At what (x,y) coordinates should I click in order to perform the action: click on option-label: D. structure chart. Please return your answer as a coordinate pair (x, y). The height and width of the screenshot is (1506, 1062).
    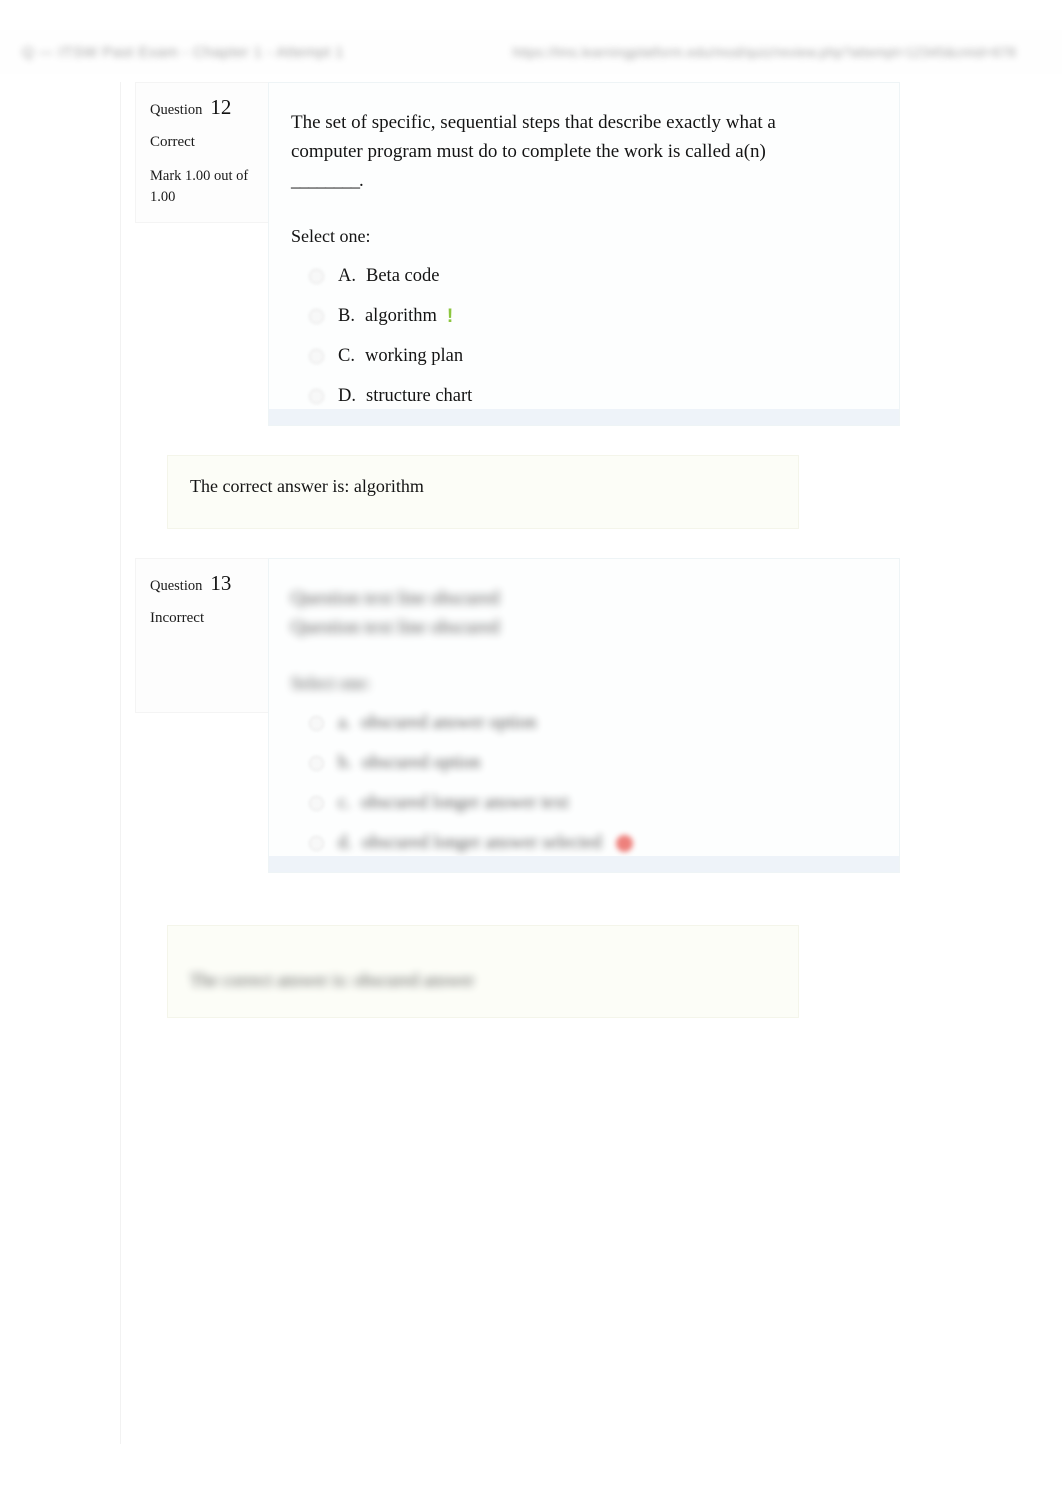
    Looking at the image, I should click on (405, 396).